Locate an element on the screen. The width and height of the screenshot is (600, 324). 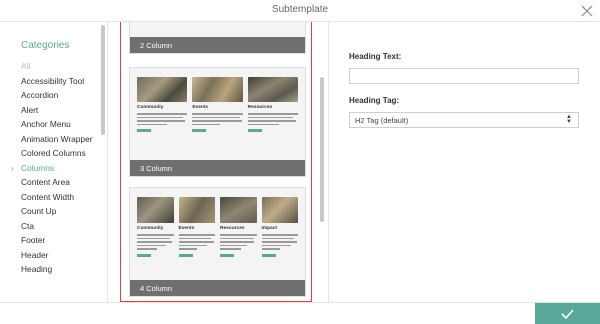
sidebar-item-animation-wrapper: Animation Wrapper is located at coordinates (58, 139).